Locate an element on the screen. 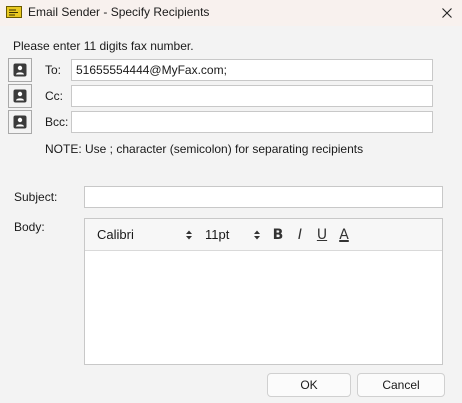 The height and width of the screenshot is (403, 462). font-family-value: Calibri is located at coordinates (115, 234).